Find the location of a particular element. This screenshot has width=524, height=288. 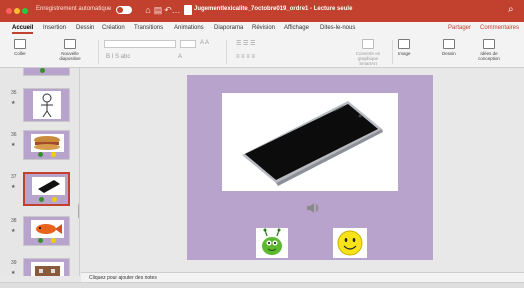

smartart-button: Convertir en graphique SmartArt is located at coordinates (368, 52).